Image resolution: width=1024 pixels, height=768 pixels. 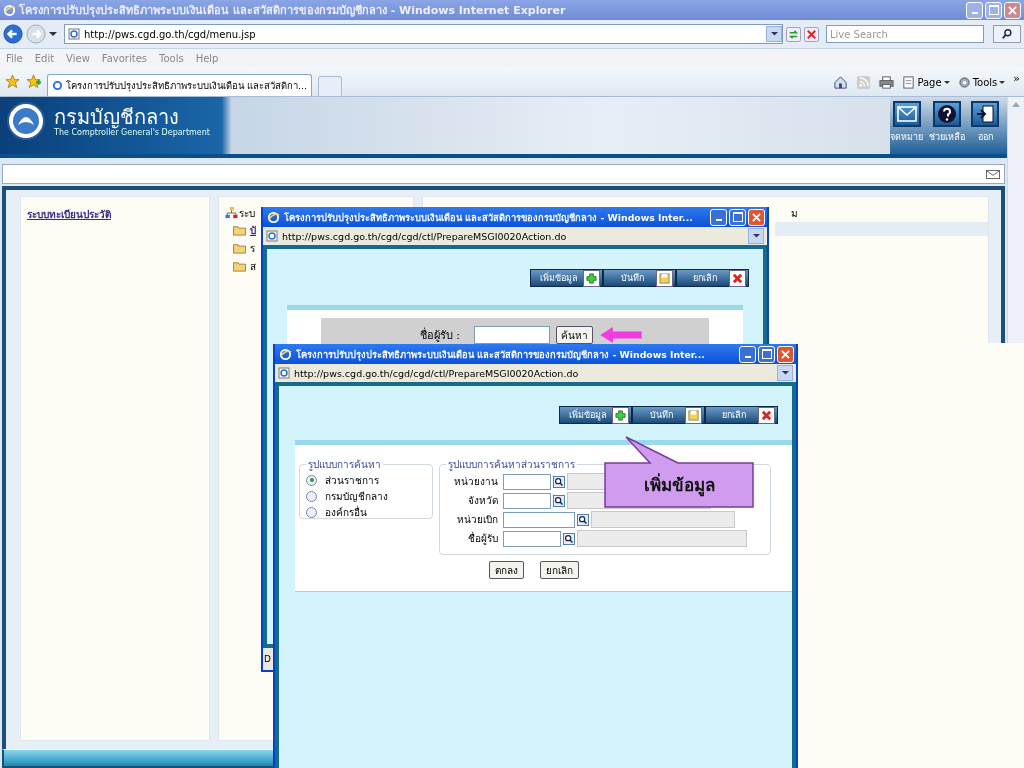 I want to click on search-icon, so click(x=1007, y=34).